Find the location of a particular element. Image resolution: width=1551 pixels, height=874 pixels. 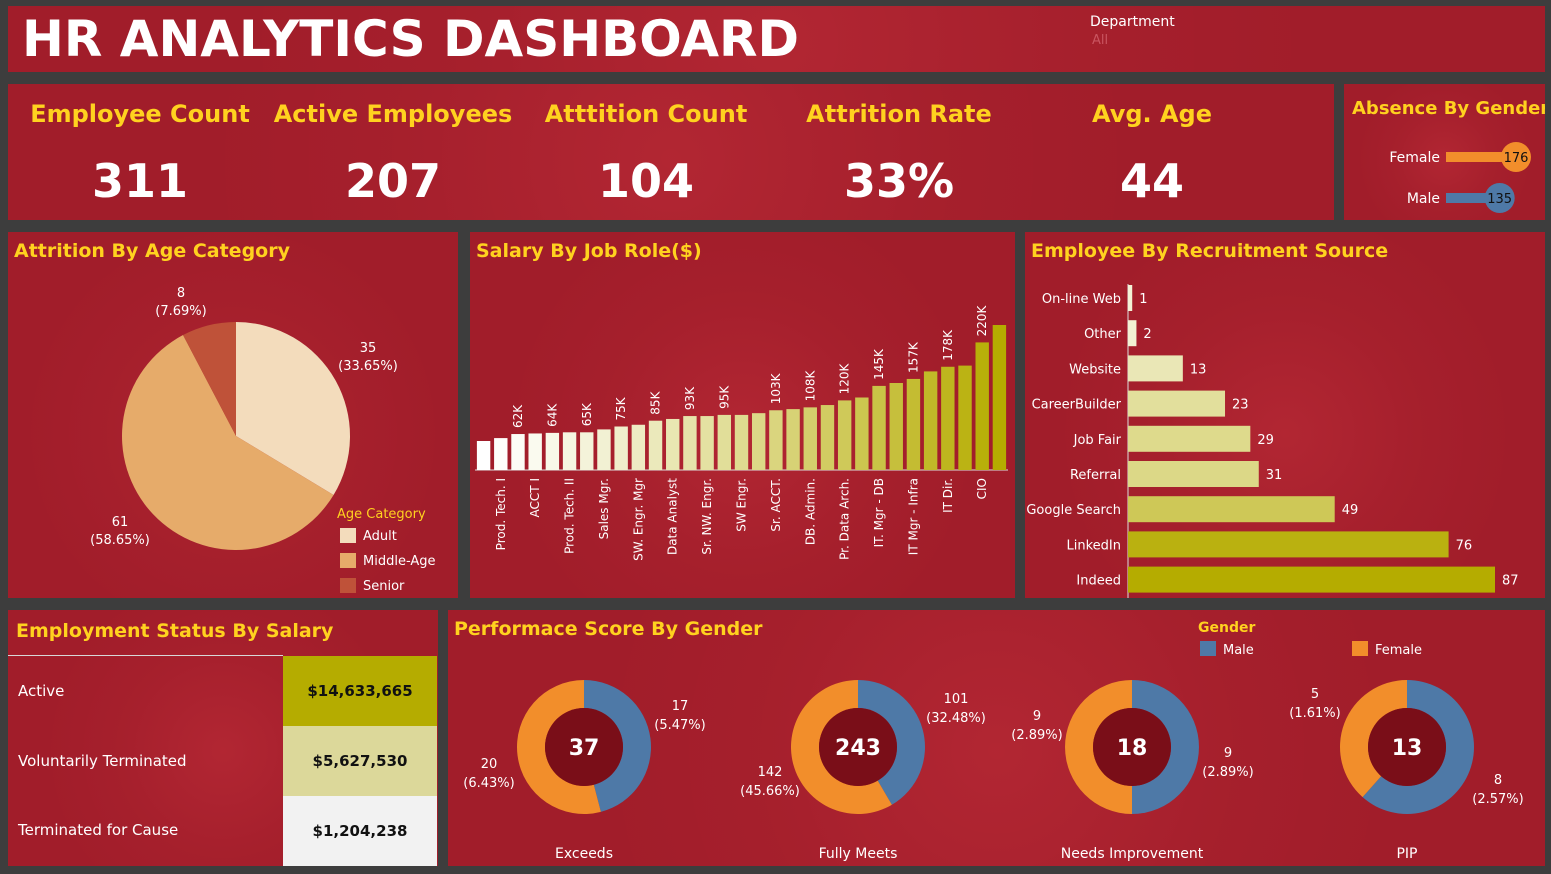

legend-title: Age Category is located at coordinates (381, 514).